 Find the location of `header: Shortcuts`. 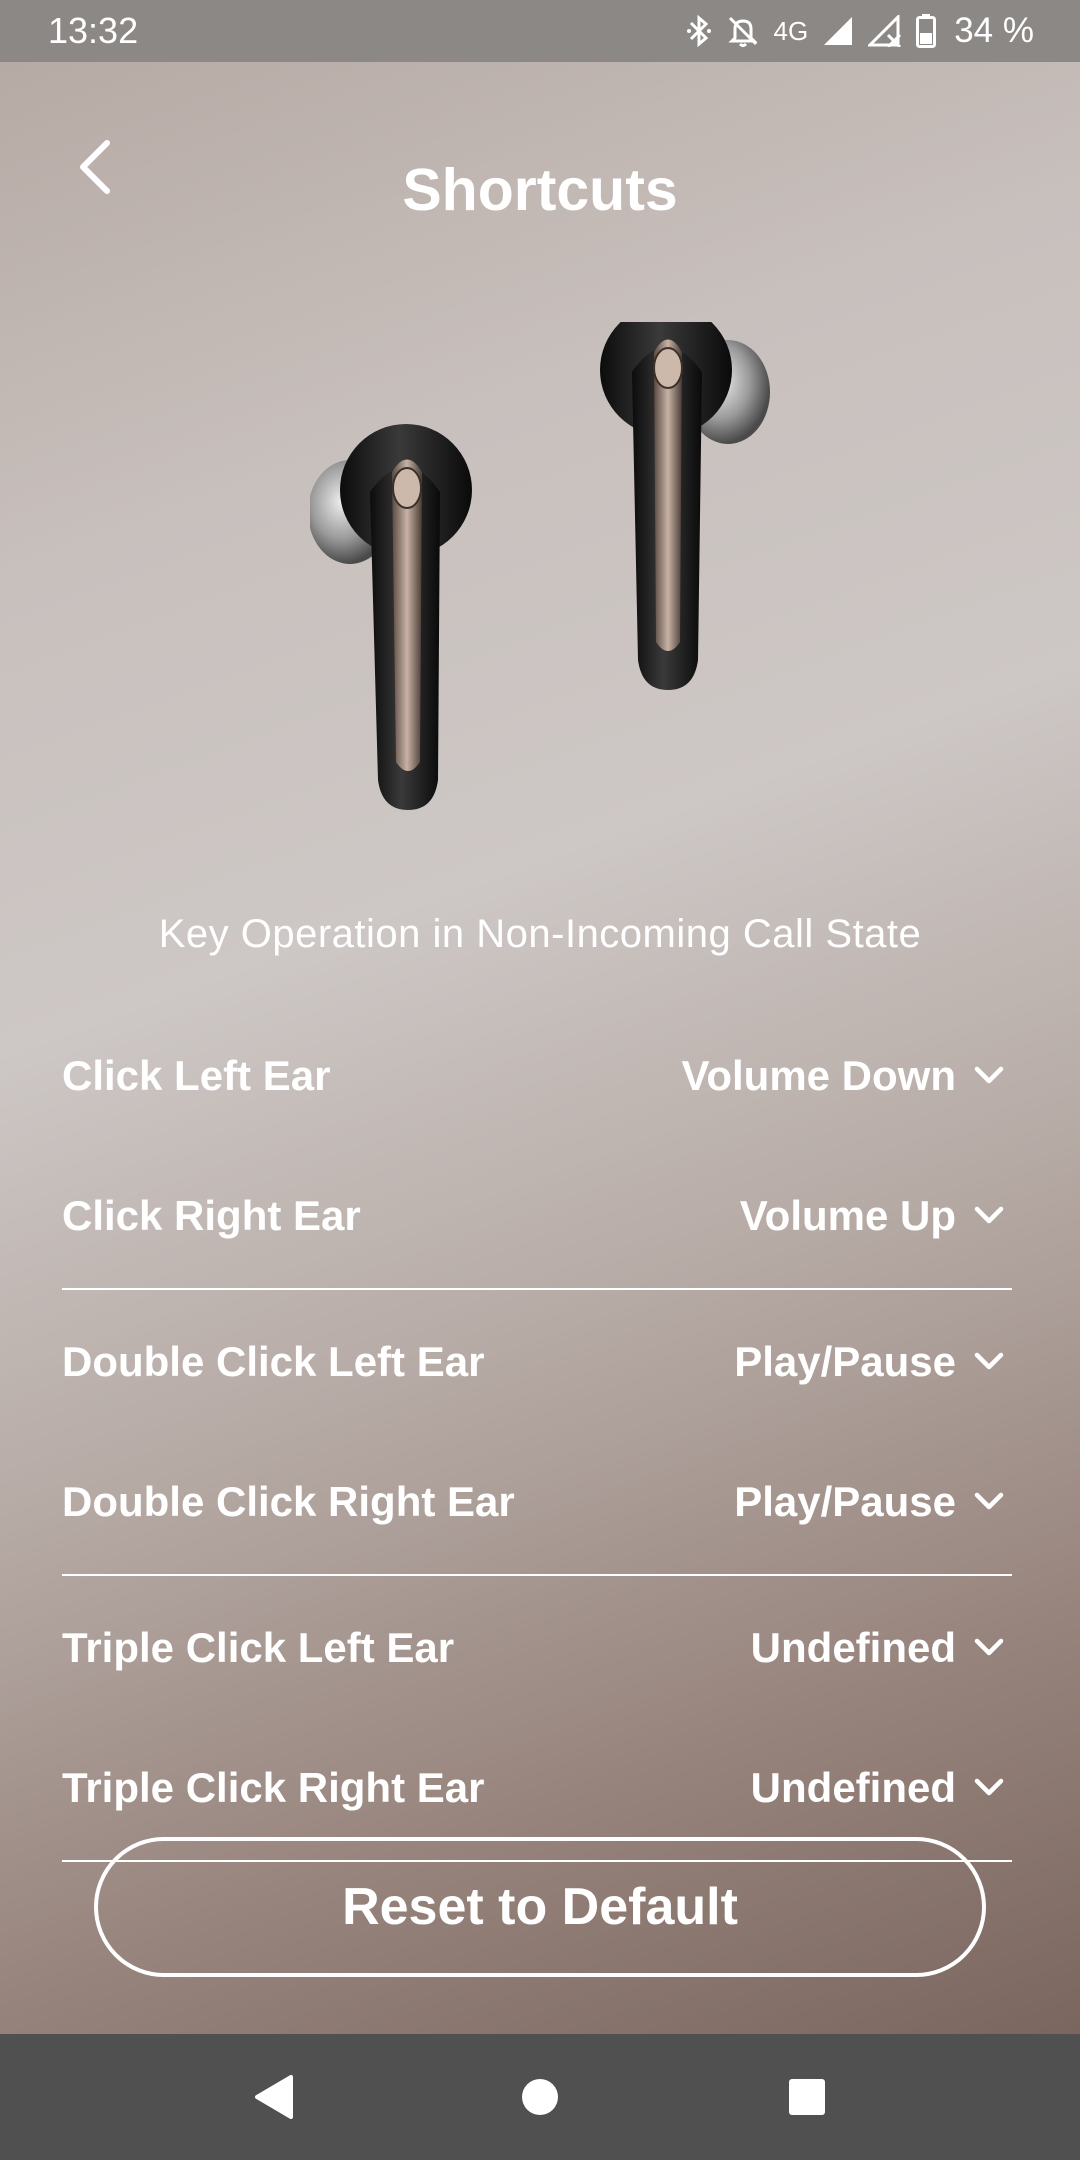

header: Shortcuts is located at coordinates (540, 167).